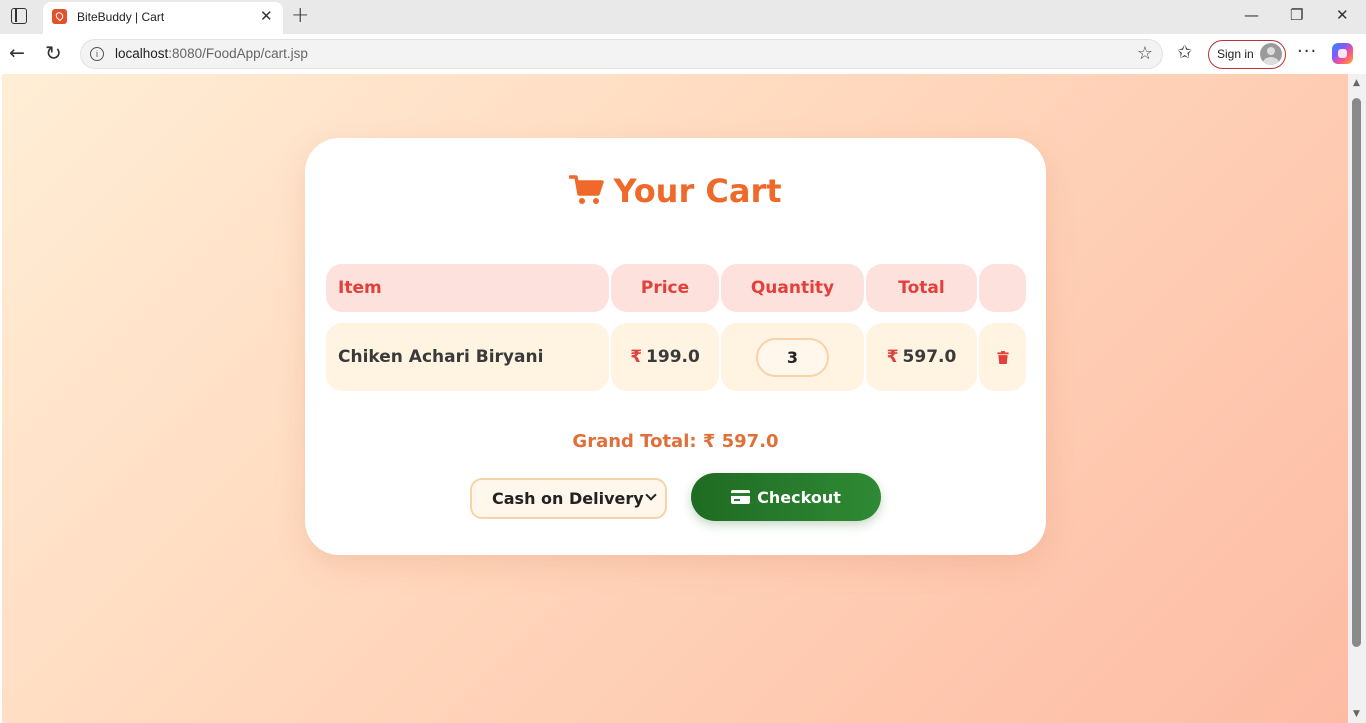 The width and height of the screenshot is (1366, 723). Describe the element at coordinates (799, 497) in the screenshot. I see `checkout-label: Checkout` at that location.